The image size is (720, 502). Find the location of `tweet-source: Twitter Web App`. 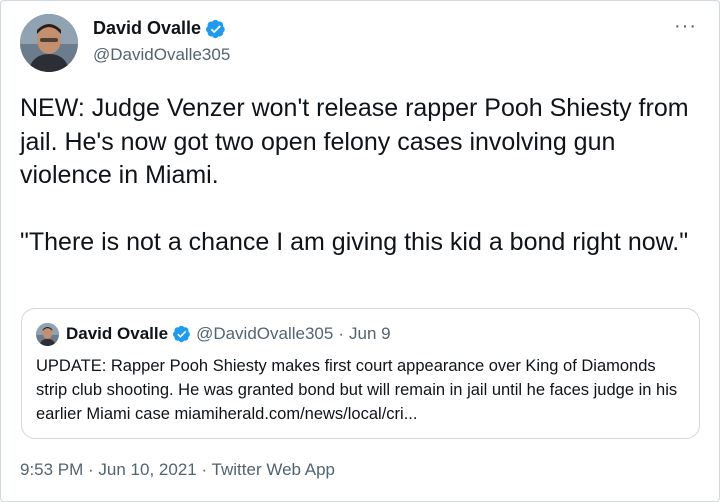

tweet-source: Twitter Web App is located at coordinates (273, 469).